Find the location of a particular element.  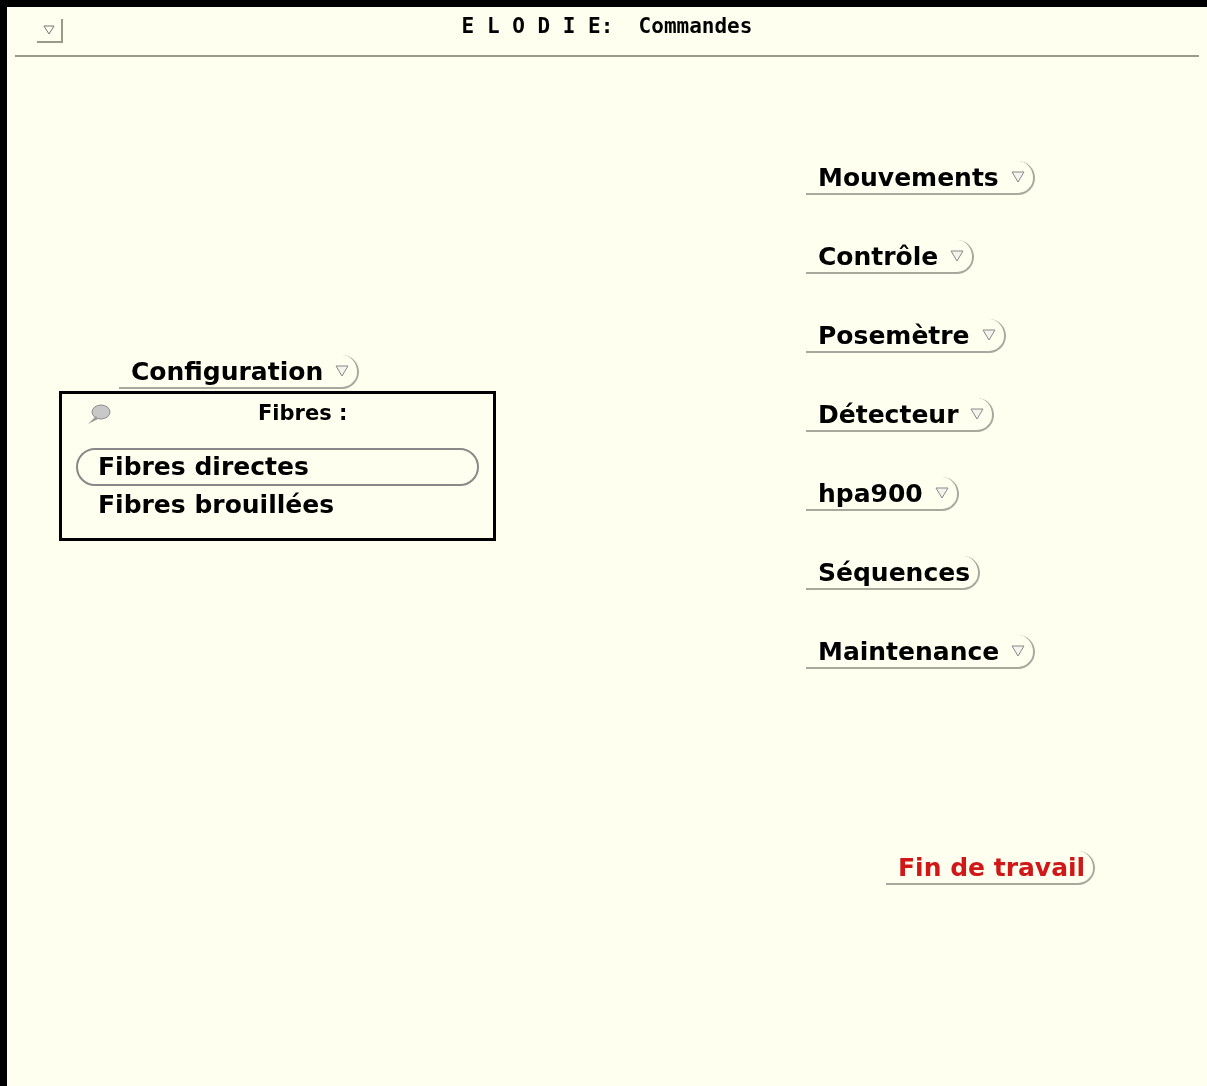

menu-button: Maintenance is located at coordinates (921, 652).